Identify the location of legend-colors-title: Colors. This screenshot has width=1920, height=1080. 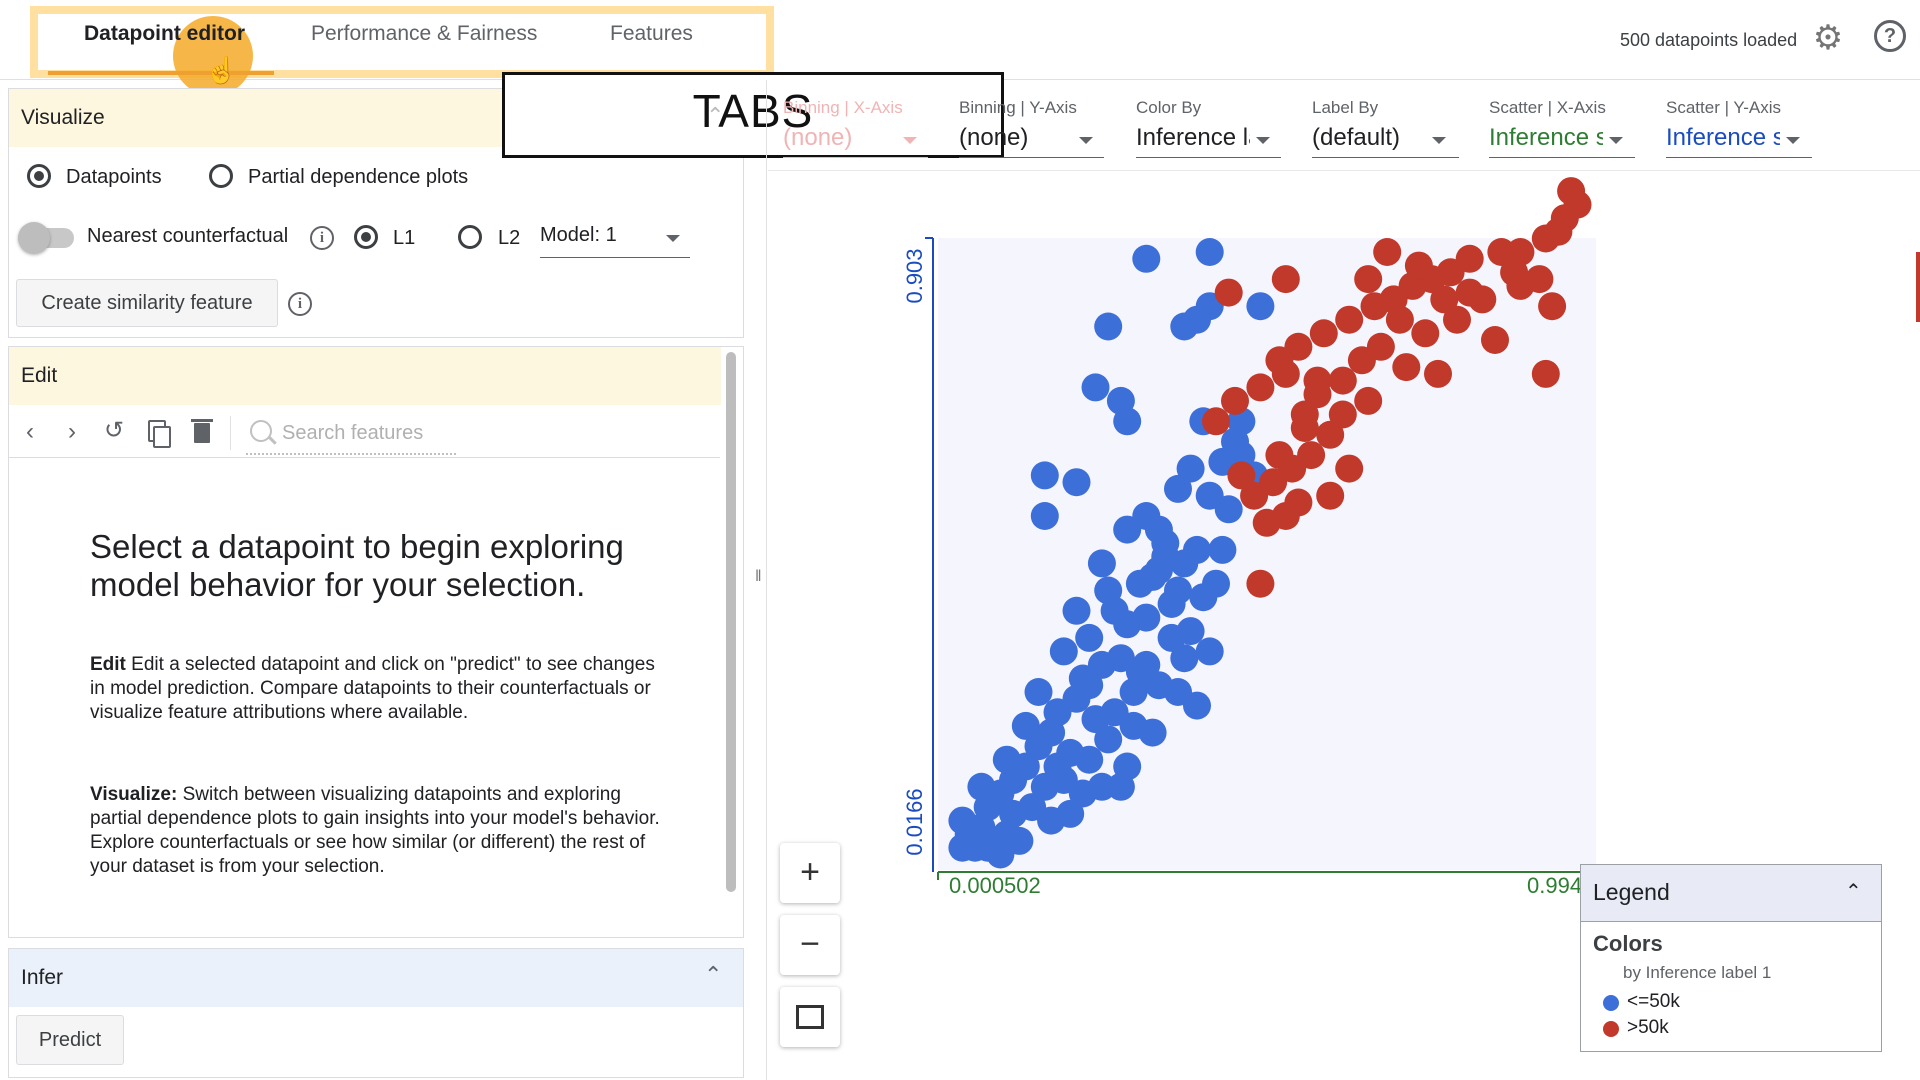
(1628, 943).